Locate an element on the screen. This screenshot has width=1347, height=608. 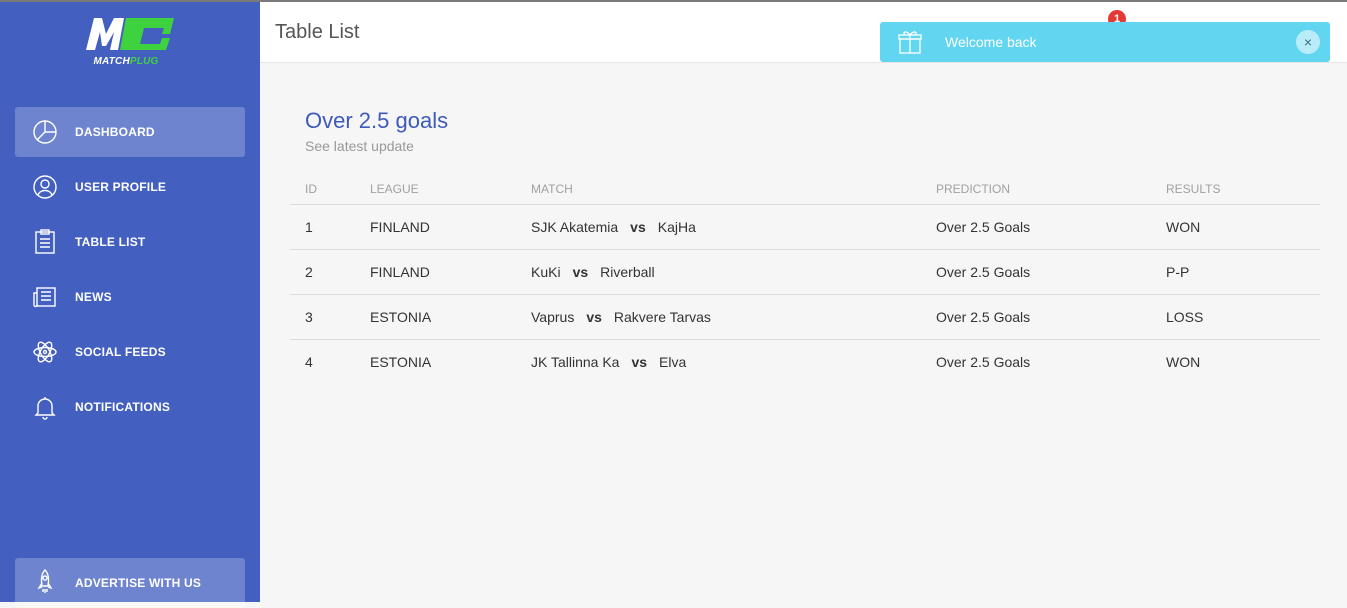
column-header-match: MATCH is located at coordinates (718, 190).